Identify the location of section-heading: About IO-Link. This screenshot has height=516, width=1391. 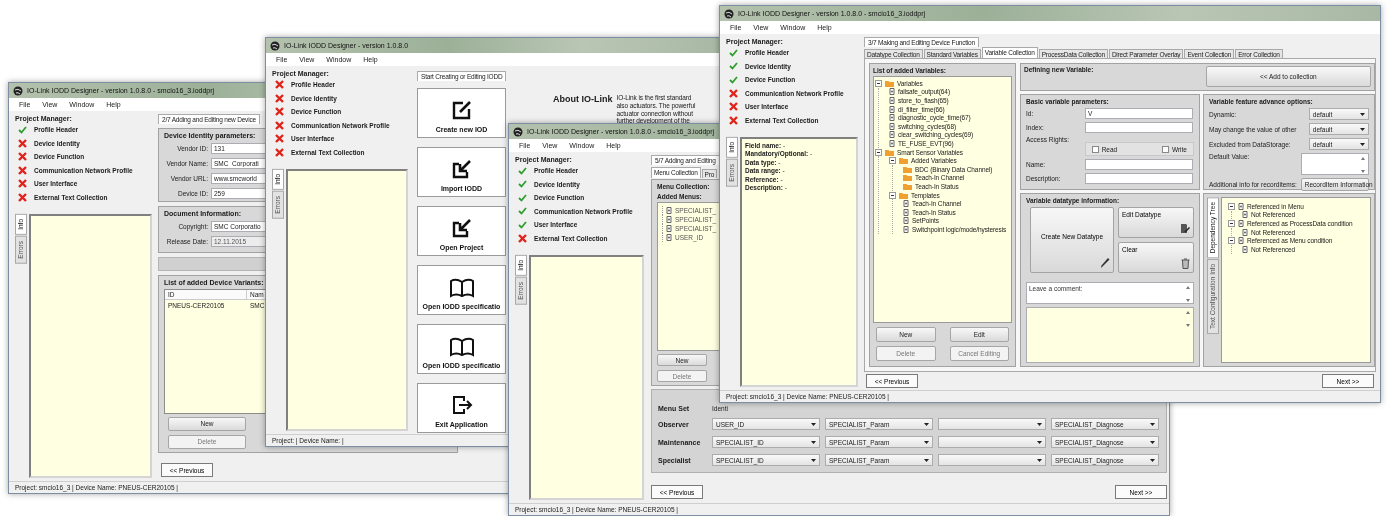
(583, 99).